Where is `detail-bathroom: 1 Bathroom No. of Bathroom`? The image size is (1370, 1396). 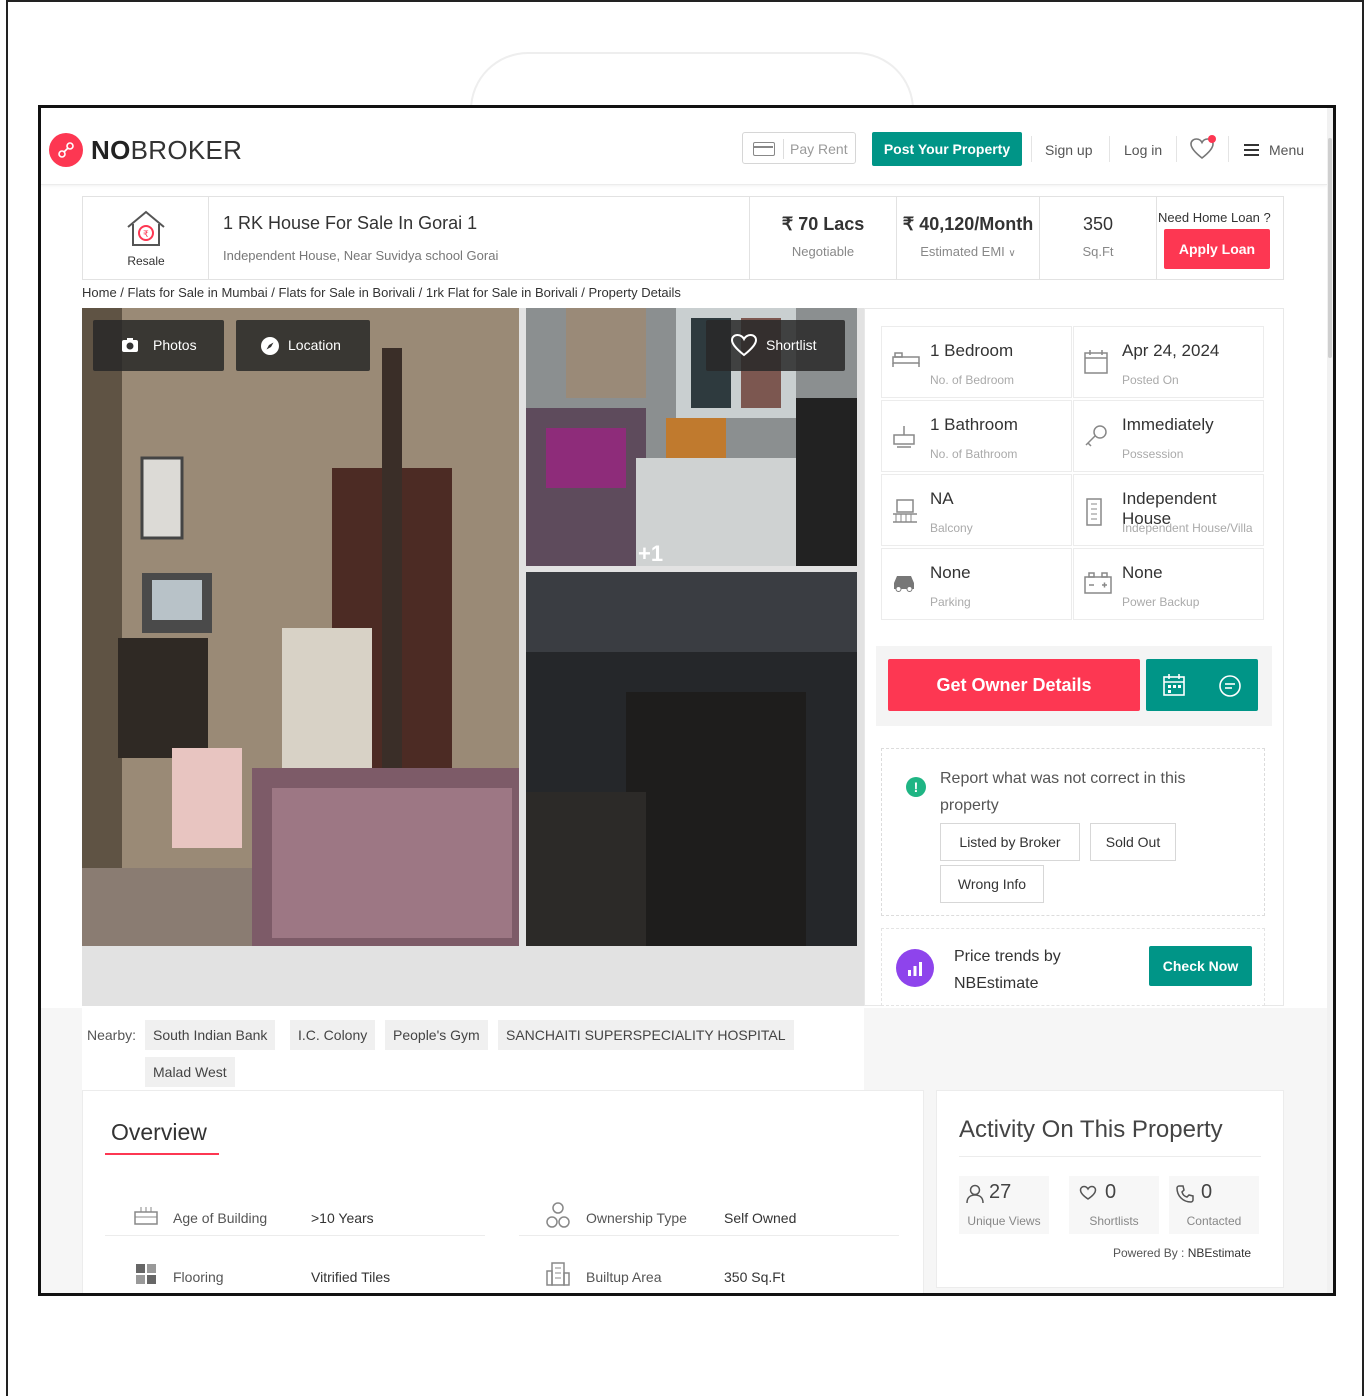
detail-bathroom: 1 Bathroom No. of Bathroom is located at coordinates (976, 436).